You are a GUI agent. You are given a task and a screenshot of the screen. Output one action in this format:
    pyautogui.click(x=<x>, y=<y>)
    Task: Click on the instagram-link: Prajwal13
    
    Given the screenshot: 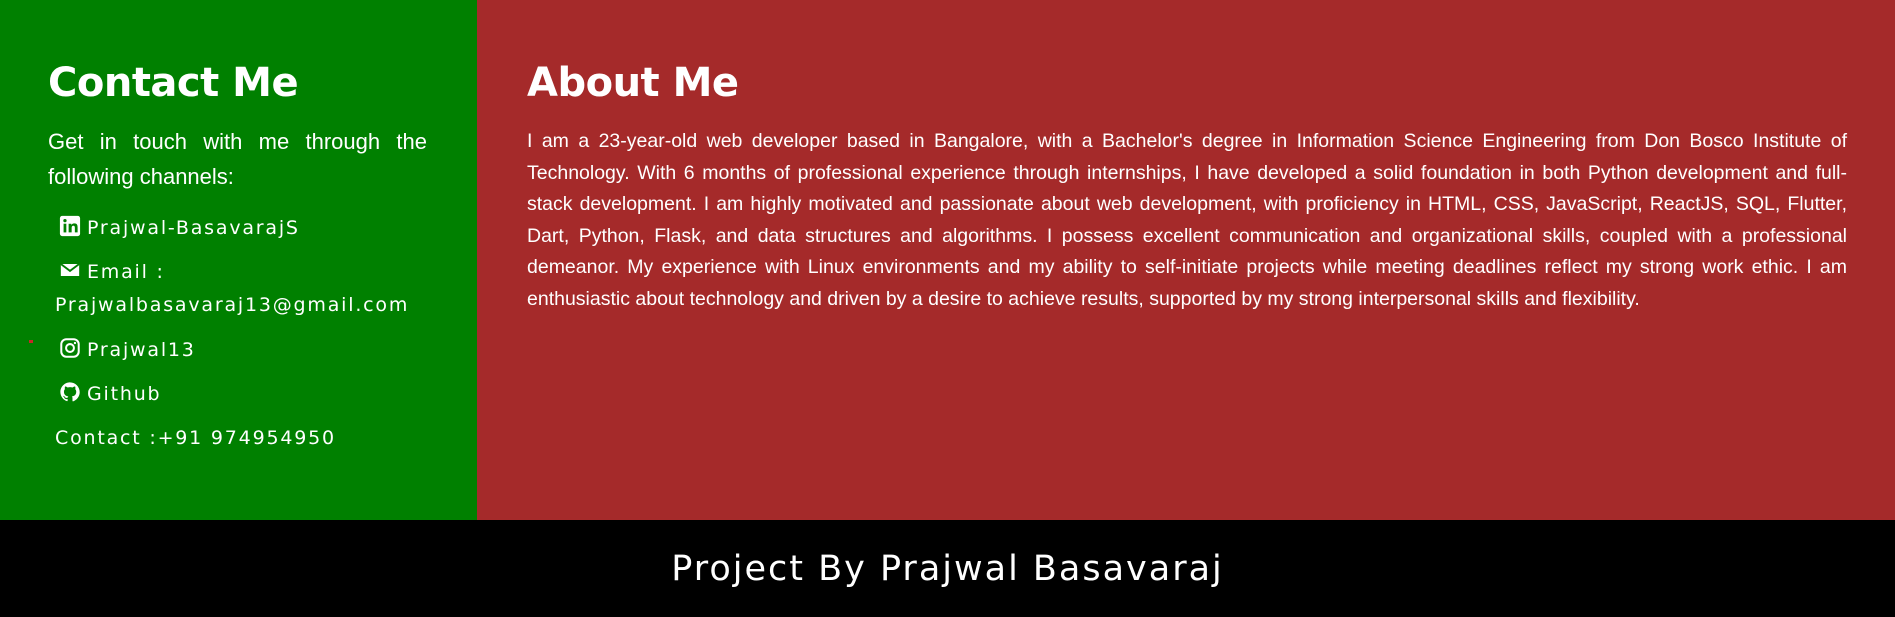 What is the action you would take?
    pyautogui.click(x=241, y=350)
    